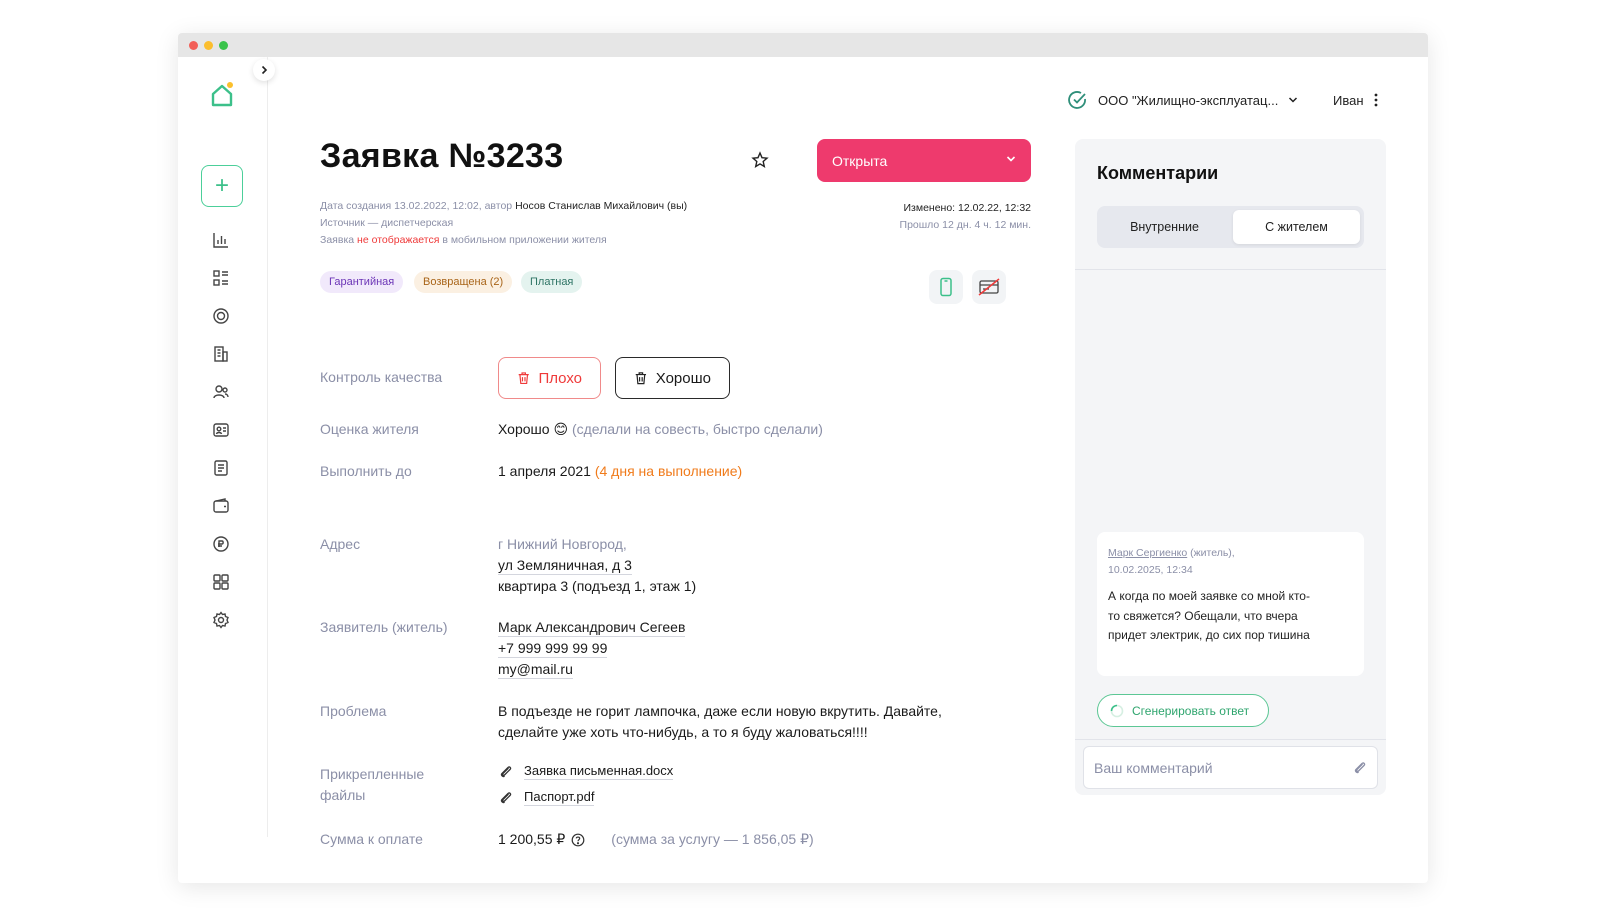  I want to click on mobile-app-button, so click(946, 287).